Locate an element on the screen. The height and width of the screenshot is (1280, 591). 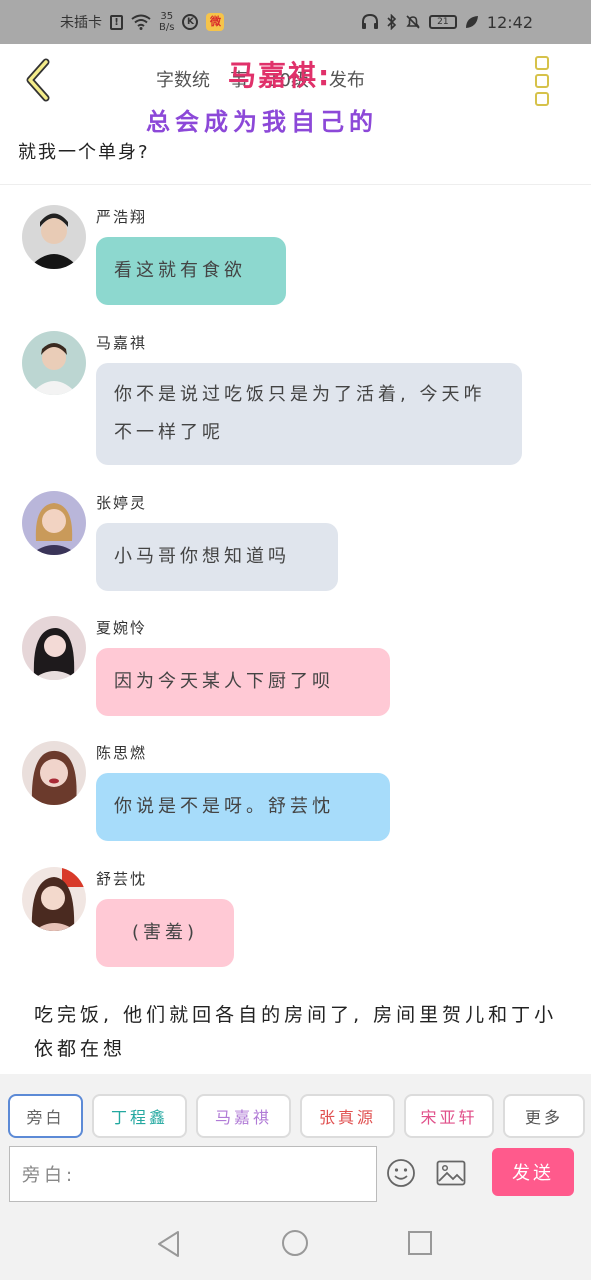
publish-button: 发布 is located at coordinates (347, 79).